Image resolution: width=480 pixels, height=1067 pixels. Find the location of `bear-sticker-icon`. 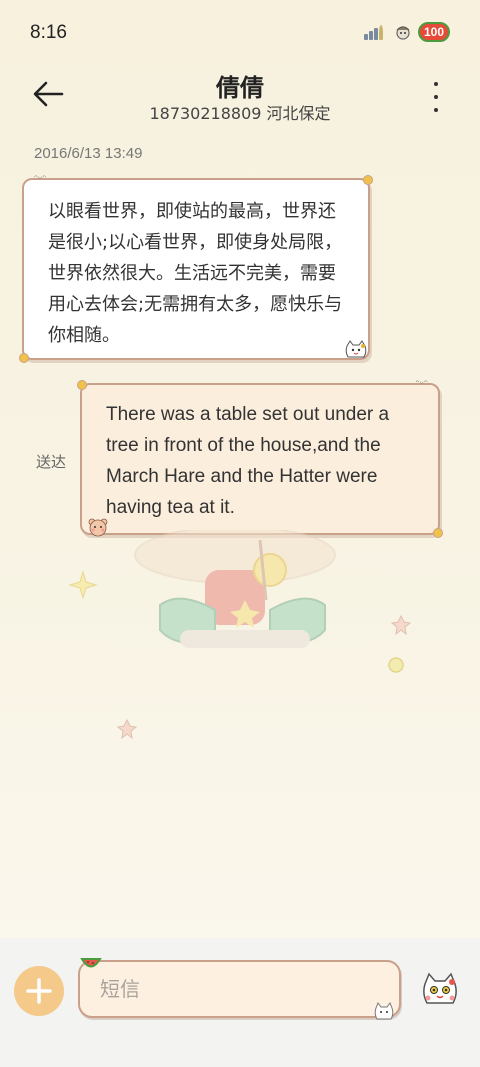

bear-sticker-icon is located at coordinates (98, 527).